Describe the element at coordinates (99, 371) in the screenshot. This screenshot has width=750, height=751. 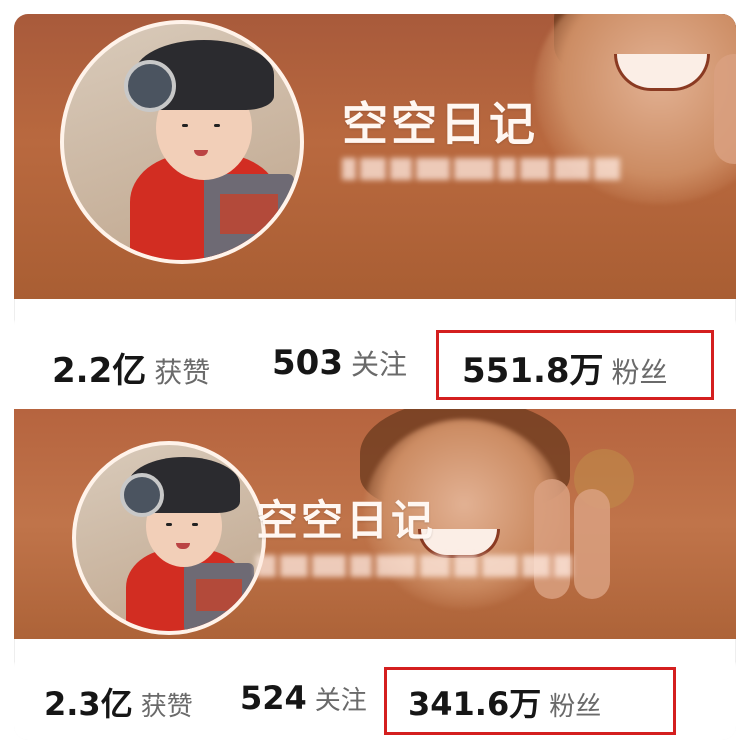
I see `stat-value: 2.2亿` at that location.